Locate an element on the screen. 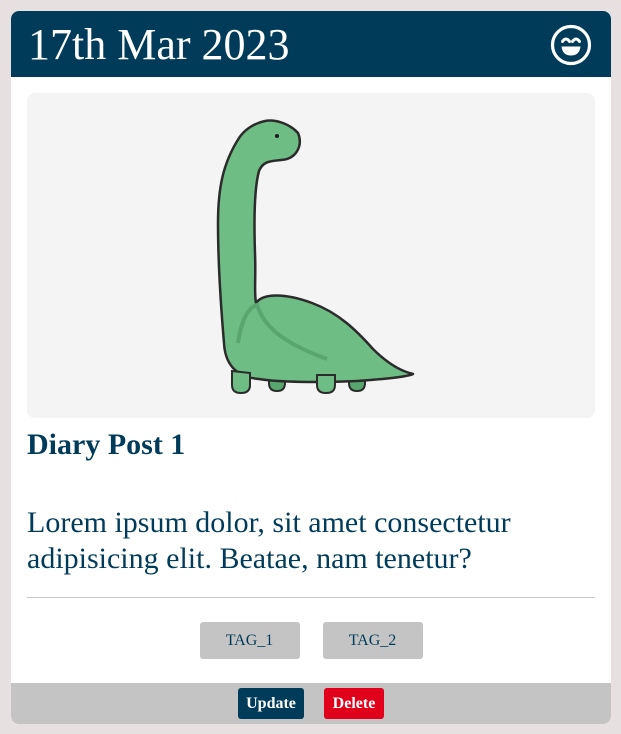 The image size is (621, 734). divider is located at coordinates (311, 597).